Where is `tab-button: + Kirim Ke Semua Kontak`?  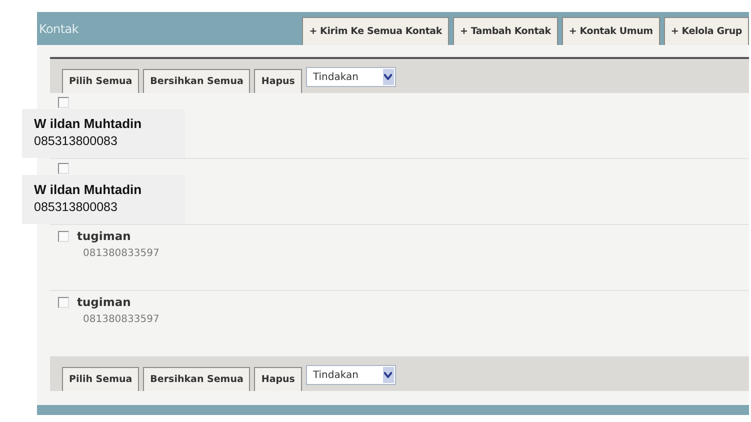
tab-button: + Kirim Ke Semua Kontak is located at coordinates (375, 31).